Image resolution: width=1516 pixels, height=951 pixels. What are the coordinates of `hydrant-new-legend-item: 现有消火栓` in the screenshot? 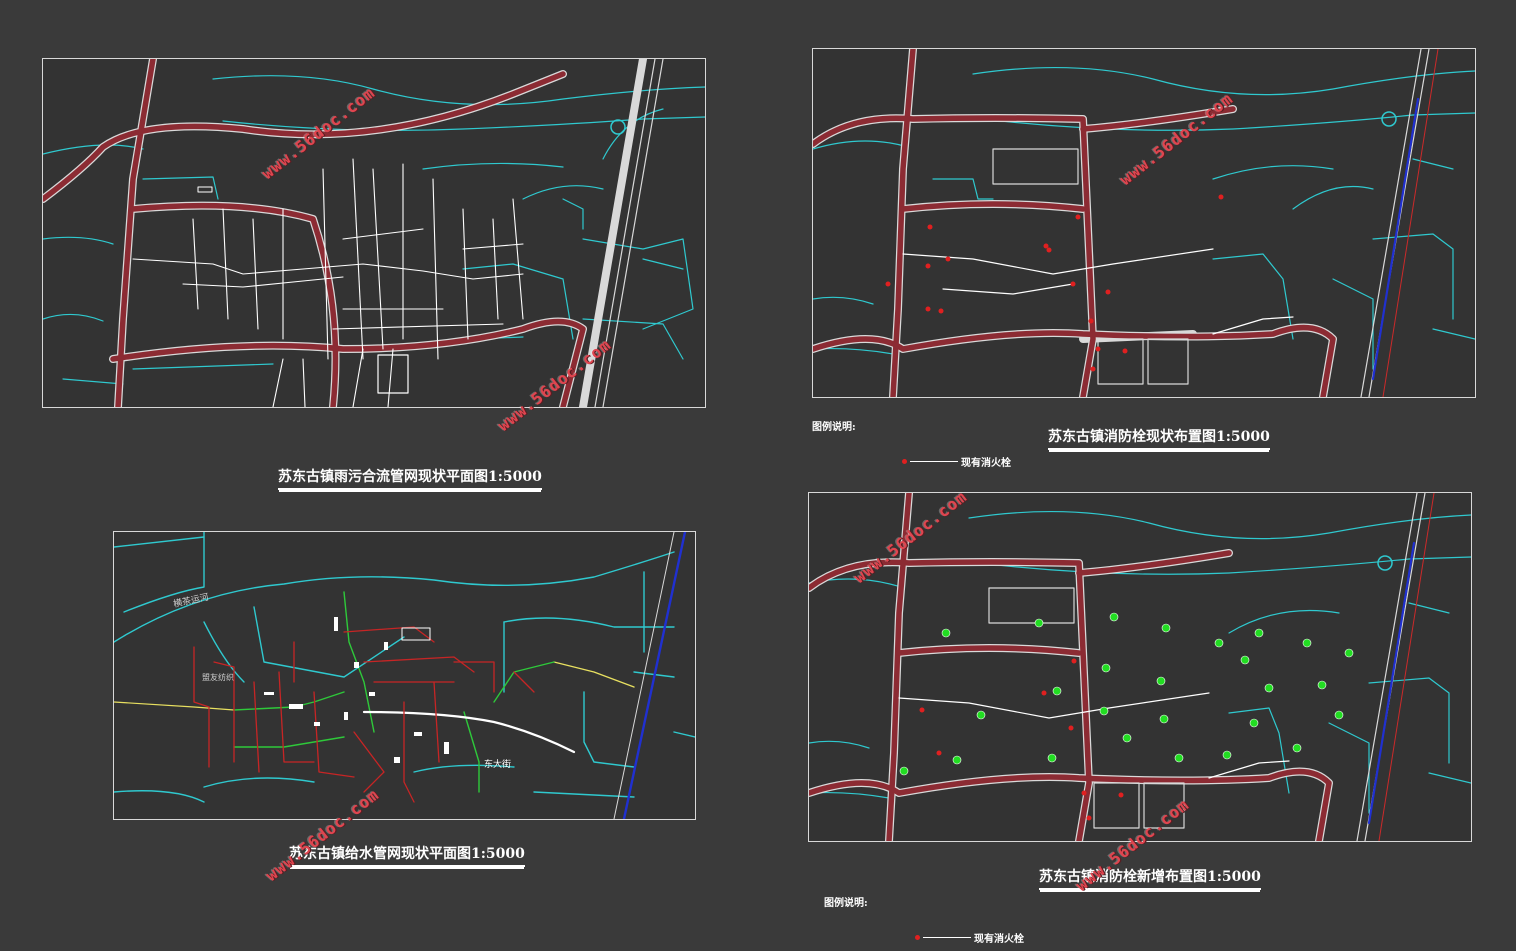 It's located at (969, 937).